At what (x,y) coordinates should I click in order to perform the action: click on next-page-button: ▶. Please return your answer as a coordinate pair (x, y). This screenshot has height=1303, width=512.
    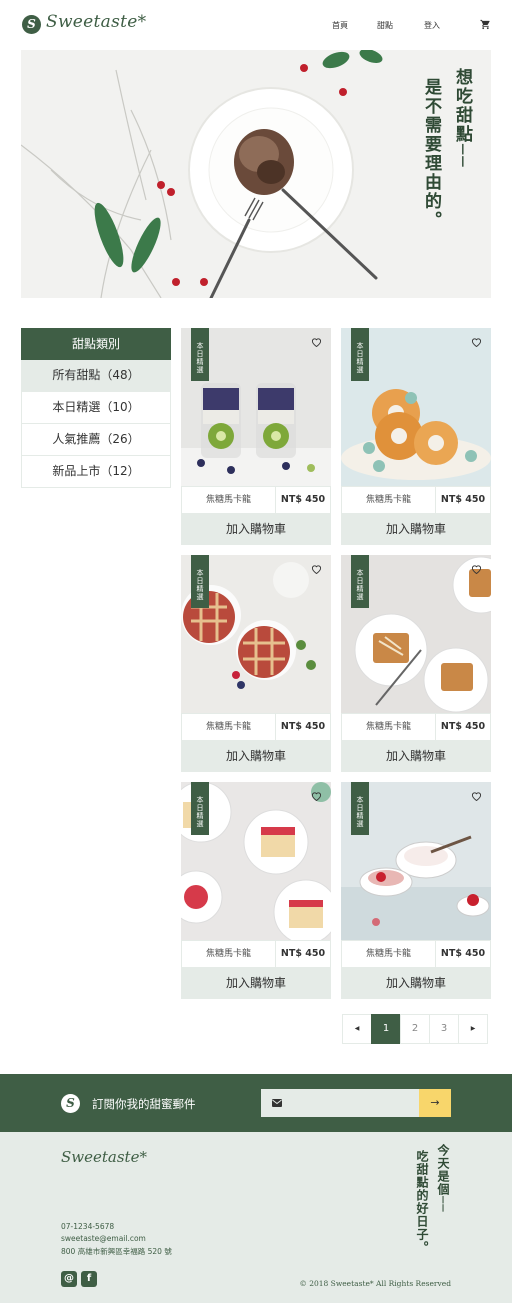
    Looking at the image, I should click on (473, 1029).